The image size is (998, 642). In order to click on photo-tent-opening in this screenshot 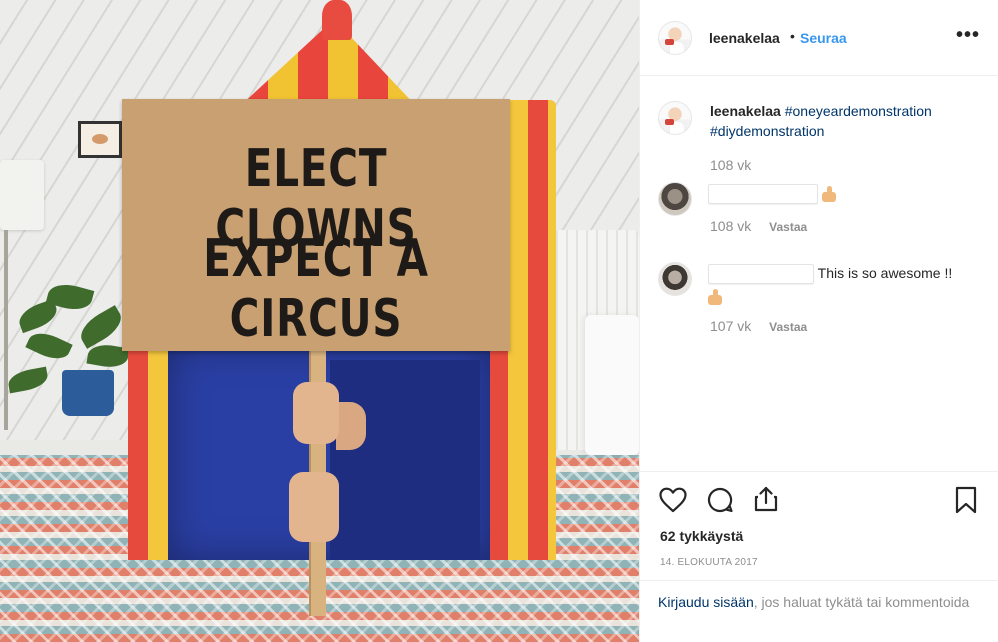, I will do `click(405, 460)`.